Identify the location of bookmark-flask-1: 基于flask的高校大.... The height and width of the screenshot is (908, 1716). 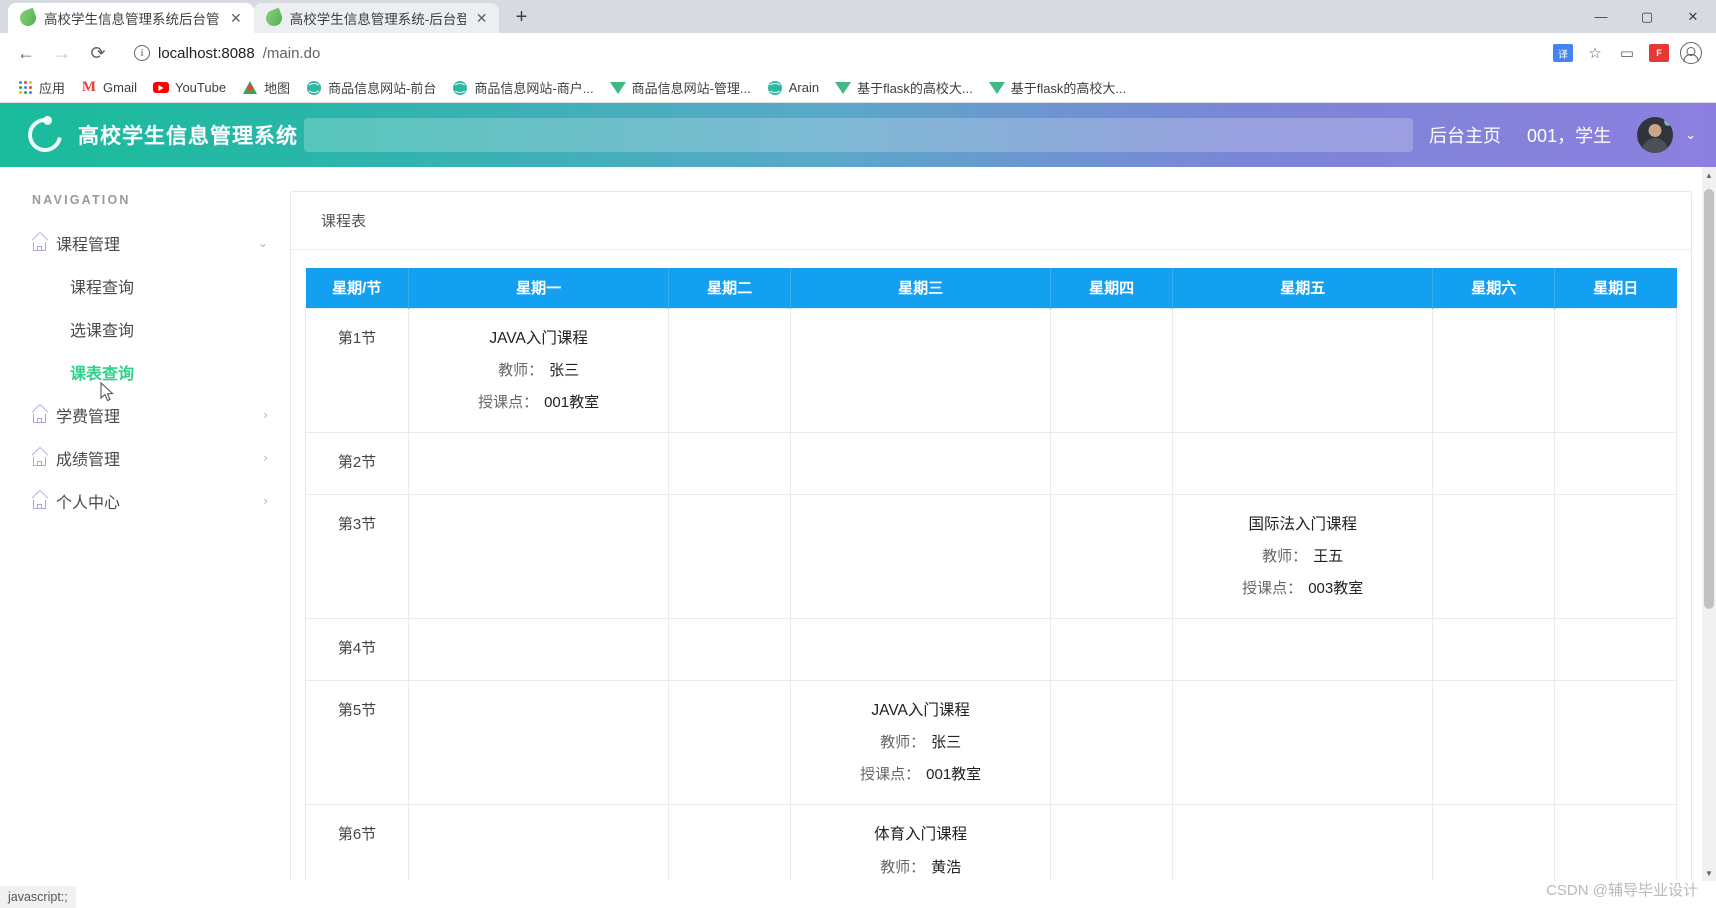
(904, 87).